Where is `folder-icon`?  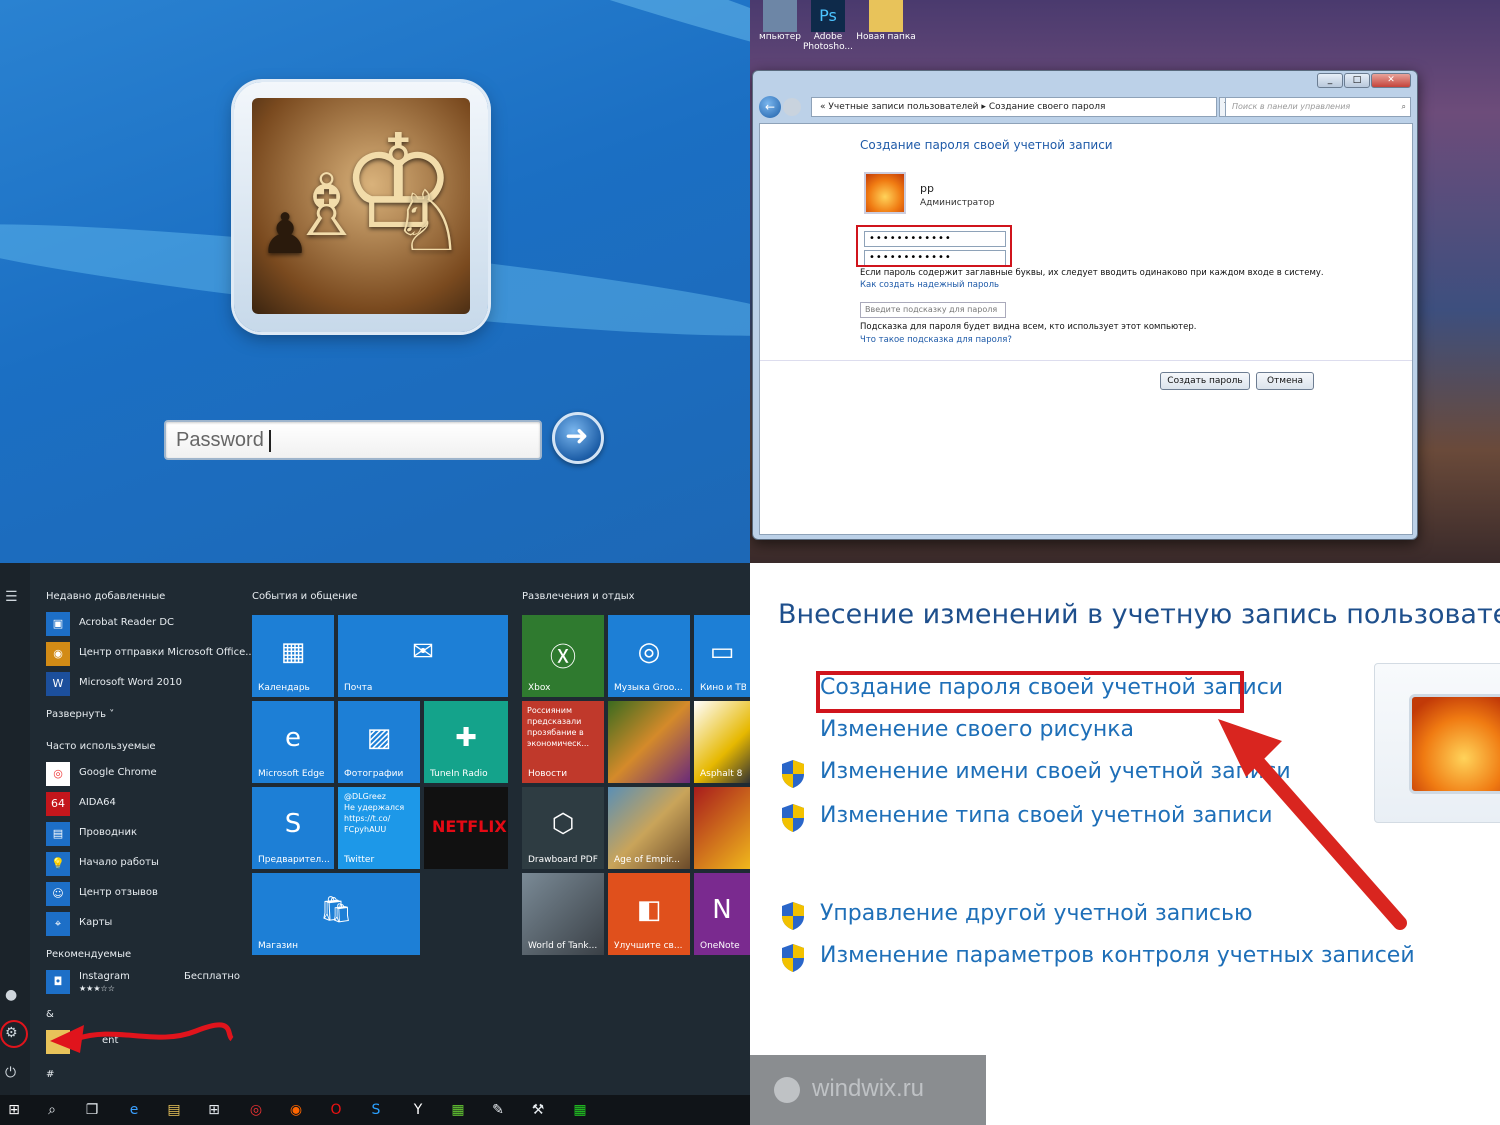
folder-icon is located at coordinates (886, 16).